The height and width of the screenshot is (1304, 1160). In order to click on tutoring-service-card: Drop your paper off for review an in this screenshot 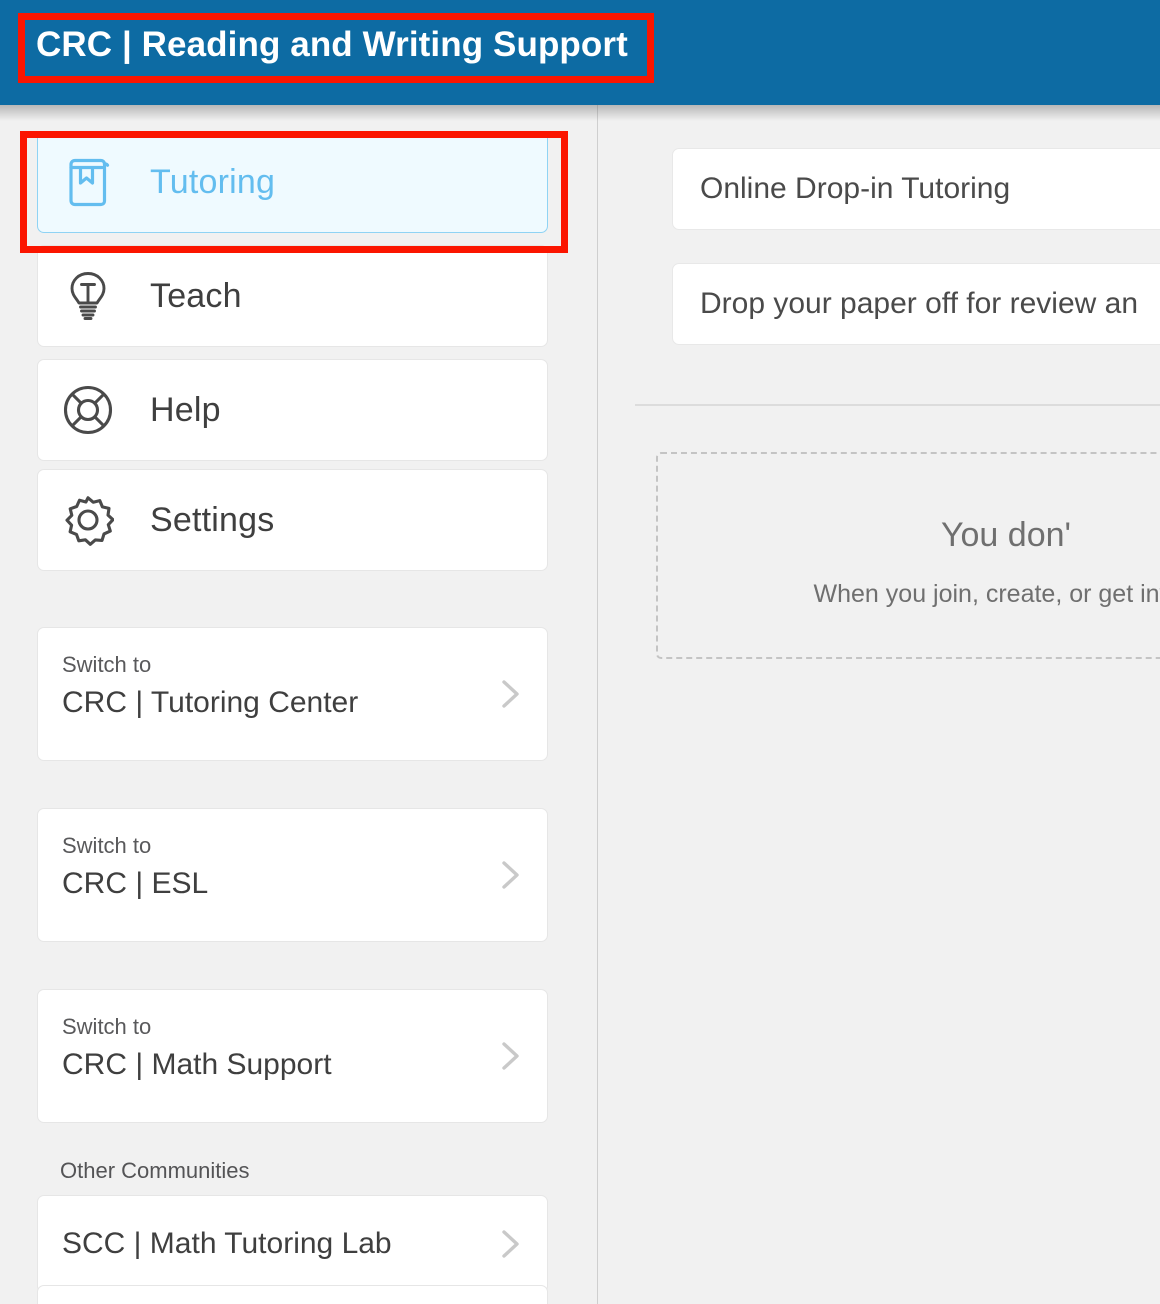, I will do `click(916, 304)`.